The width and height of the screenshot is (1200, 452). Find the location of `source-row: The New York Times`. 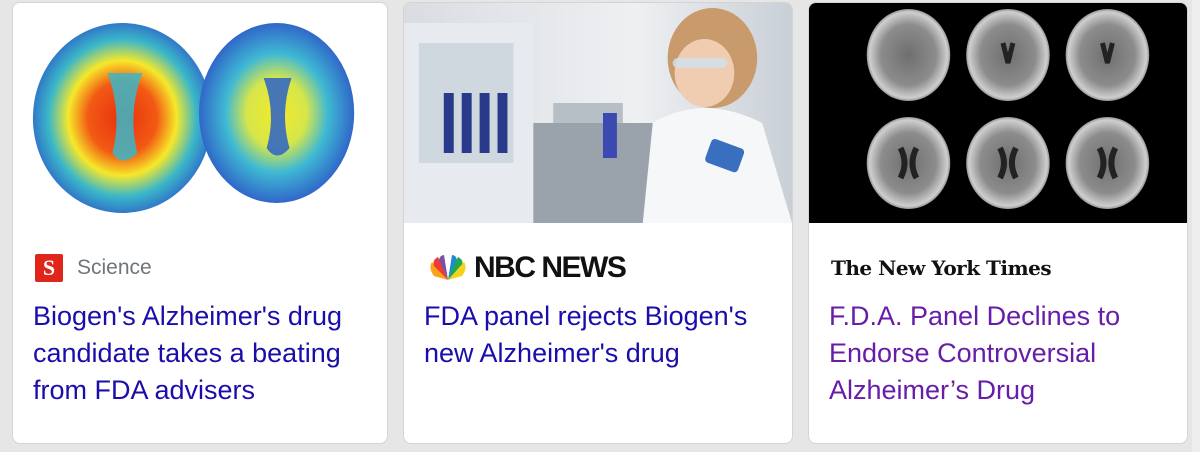

source-row: The New York Times is located at coordinates (941, 268).